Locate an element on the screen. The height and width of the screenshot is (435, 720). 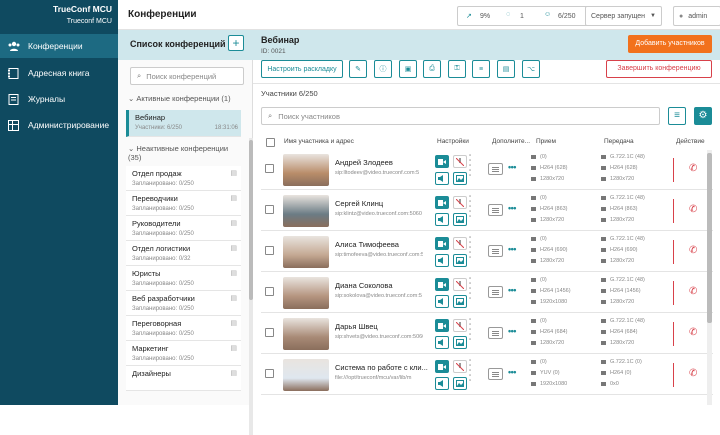
edit-icon: ✎ is located at coordinates (358, 69).